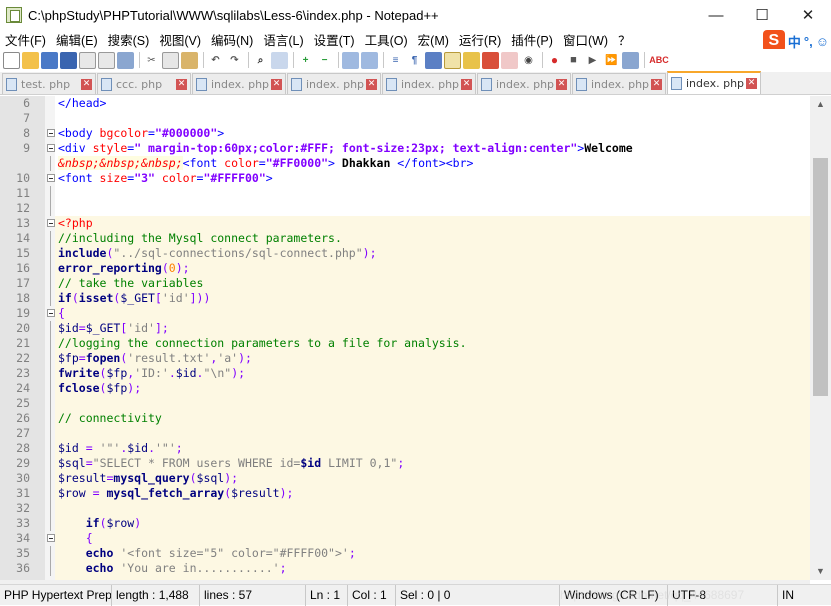 This screenshot has width=831, height=606. What do you see at coordinates (156, 595) in the screenshot?
I see `status-length: length : 1,488` at bounding box center [156, 595].